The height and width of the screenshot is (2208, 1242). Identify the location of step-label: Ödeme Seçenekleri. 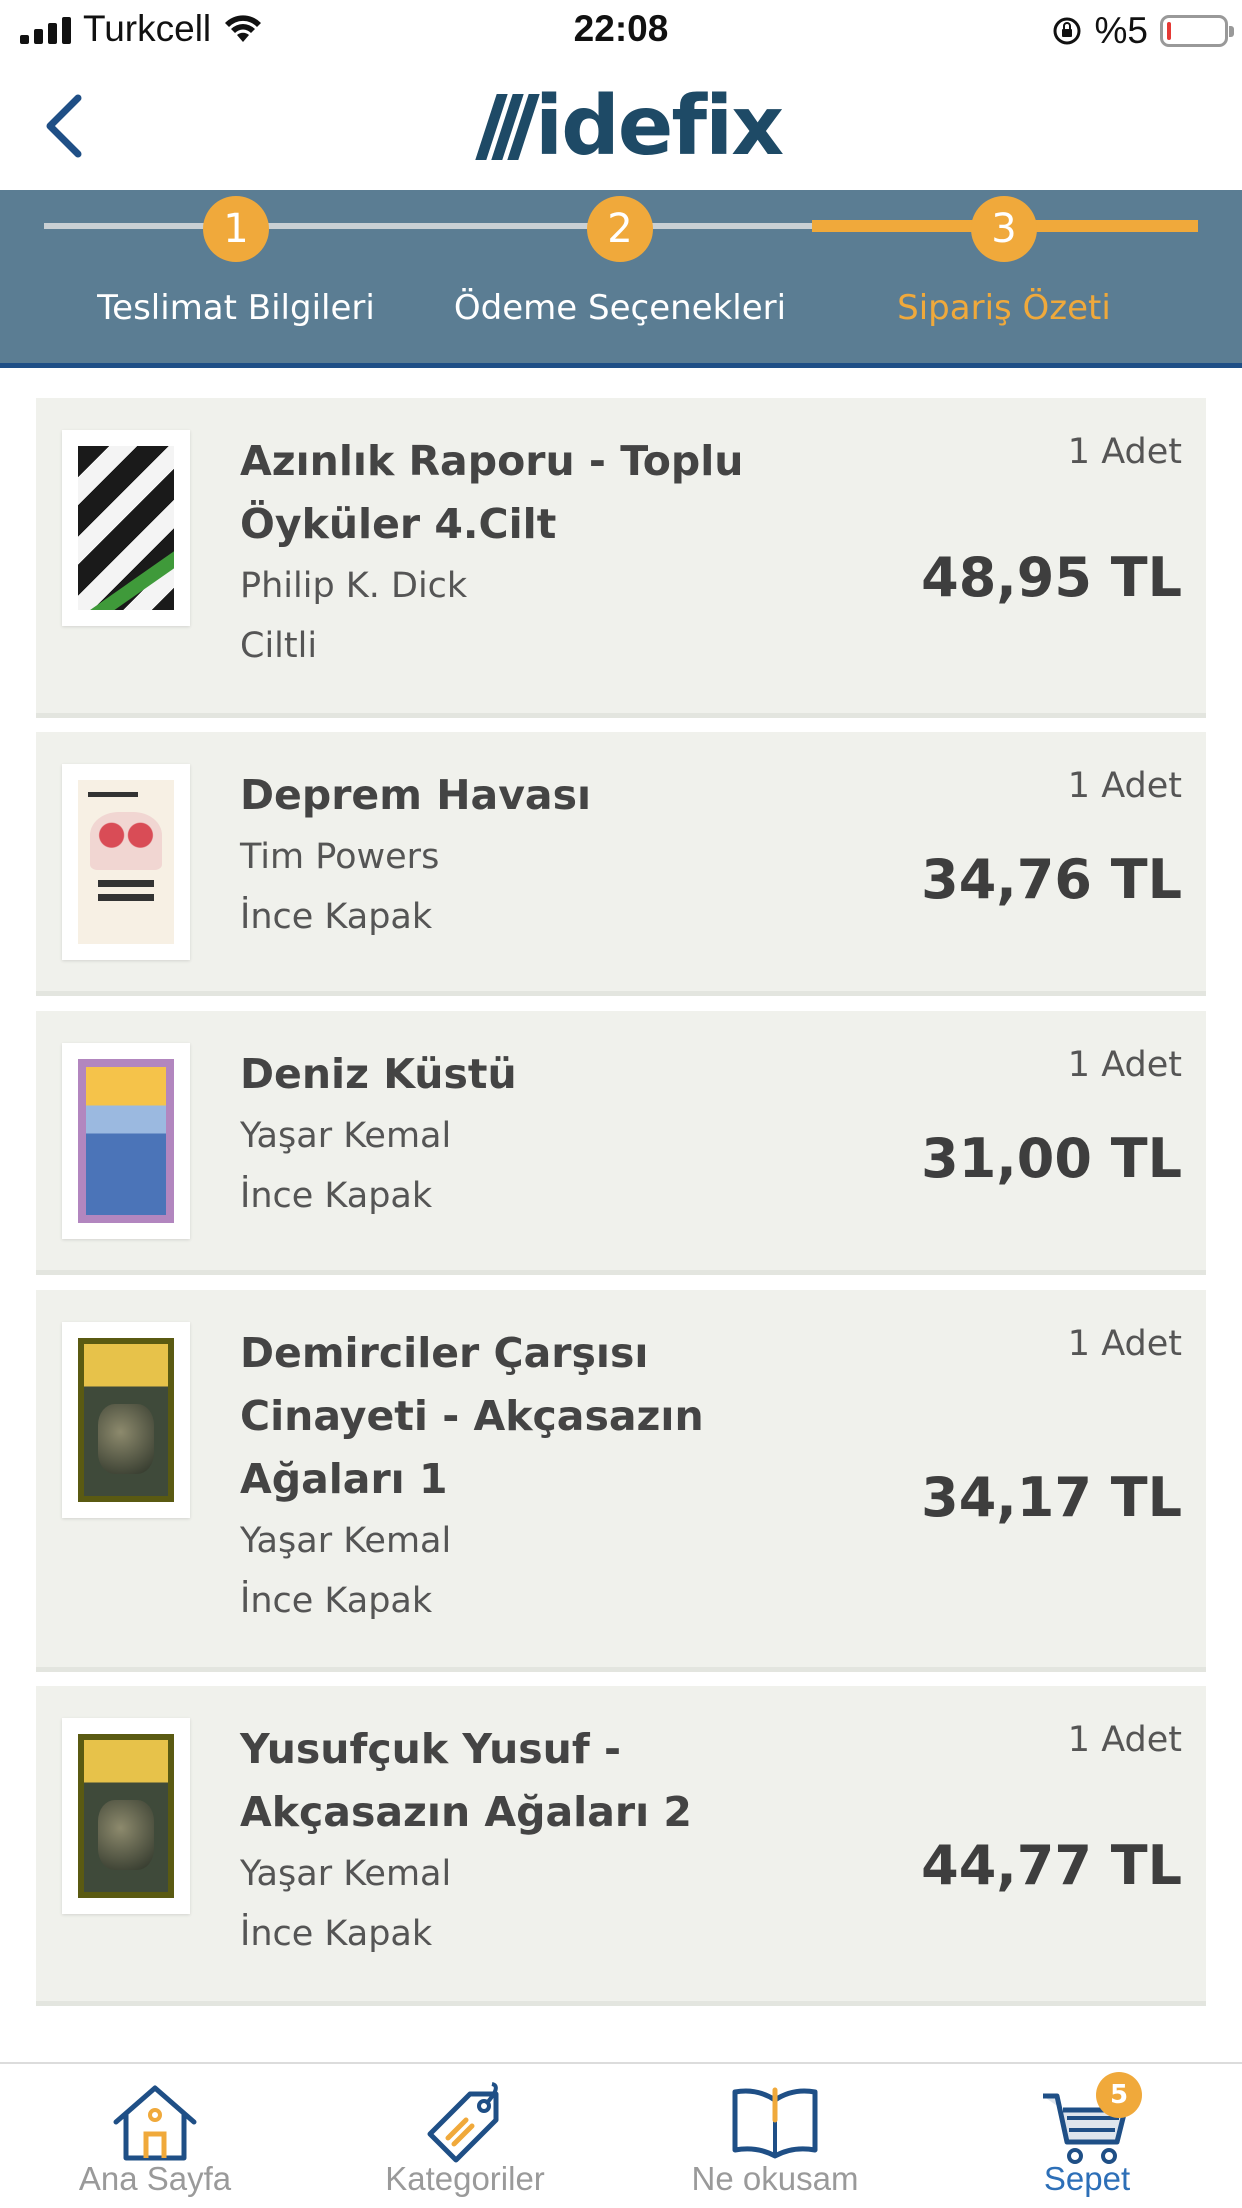
(620, 308).